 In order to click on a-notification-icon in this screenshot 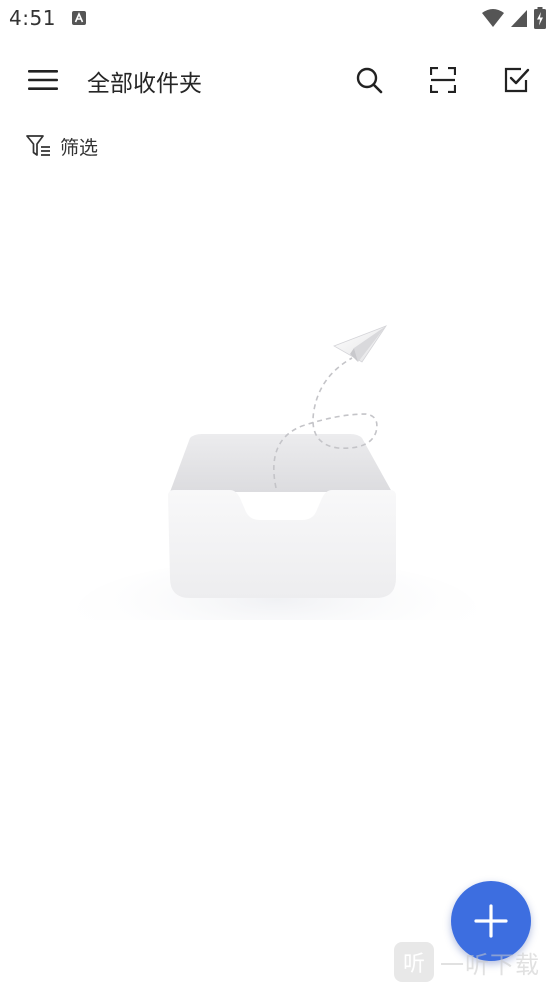, I will do `click(79, 18)`.